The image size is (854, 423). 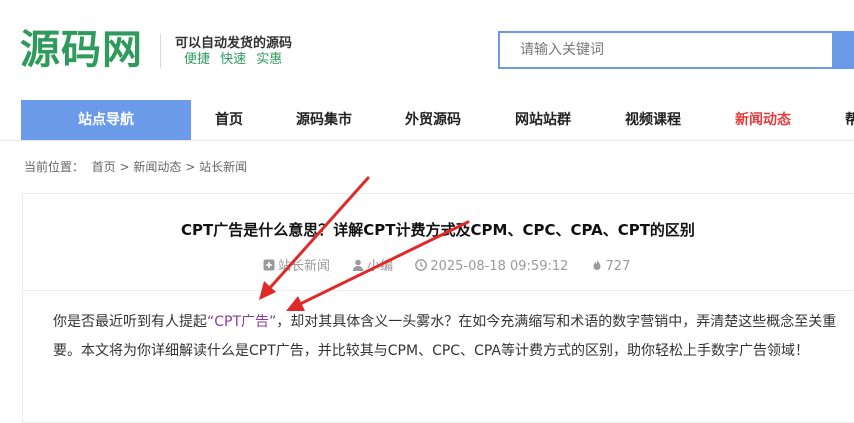 I want to click on paragraph-highlight-cpt: “CPT广告”, so click(x=242, y=322).